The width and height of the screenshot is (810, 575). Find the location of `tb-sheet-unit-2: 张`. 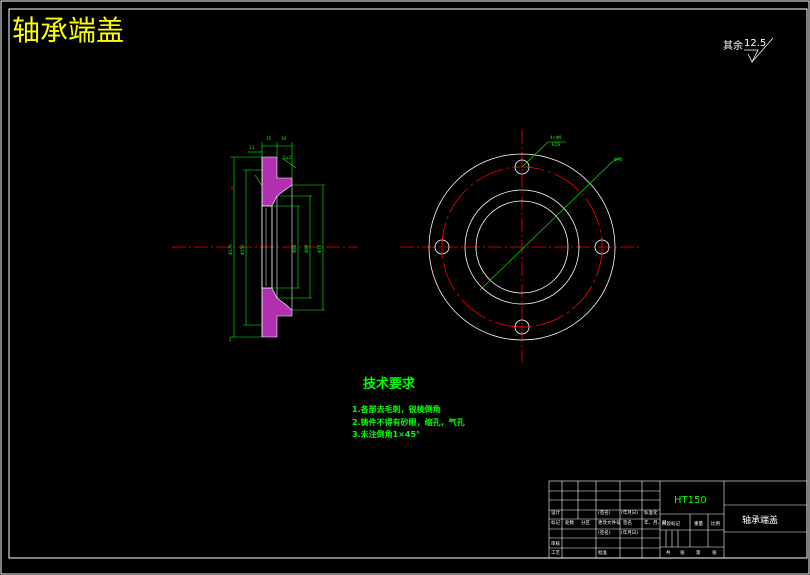

tb-sheet-unit-2: 张 is located at coordinates (714, 552).